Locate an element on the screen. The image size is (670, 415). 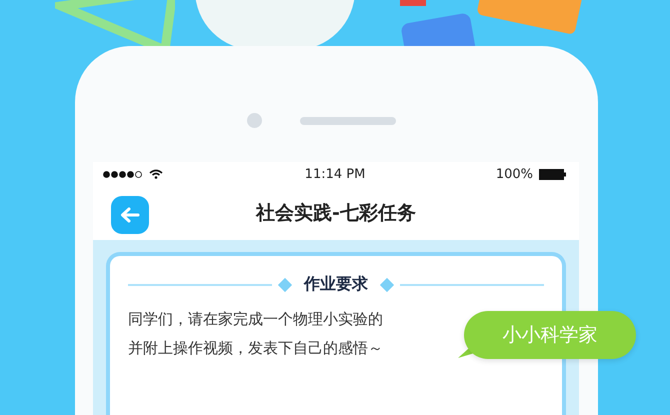
battery-icon is located at coordinates (553, 174).